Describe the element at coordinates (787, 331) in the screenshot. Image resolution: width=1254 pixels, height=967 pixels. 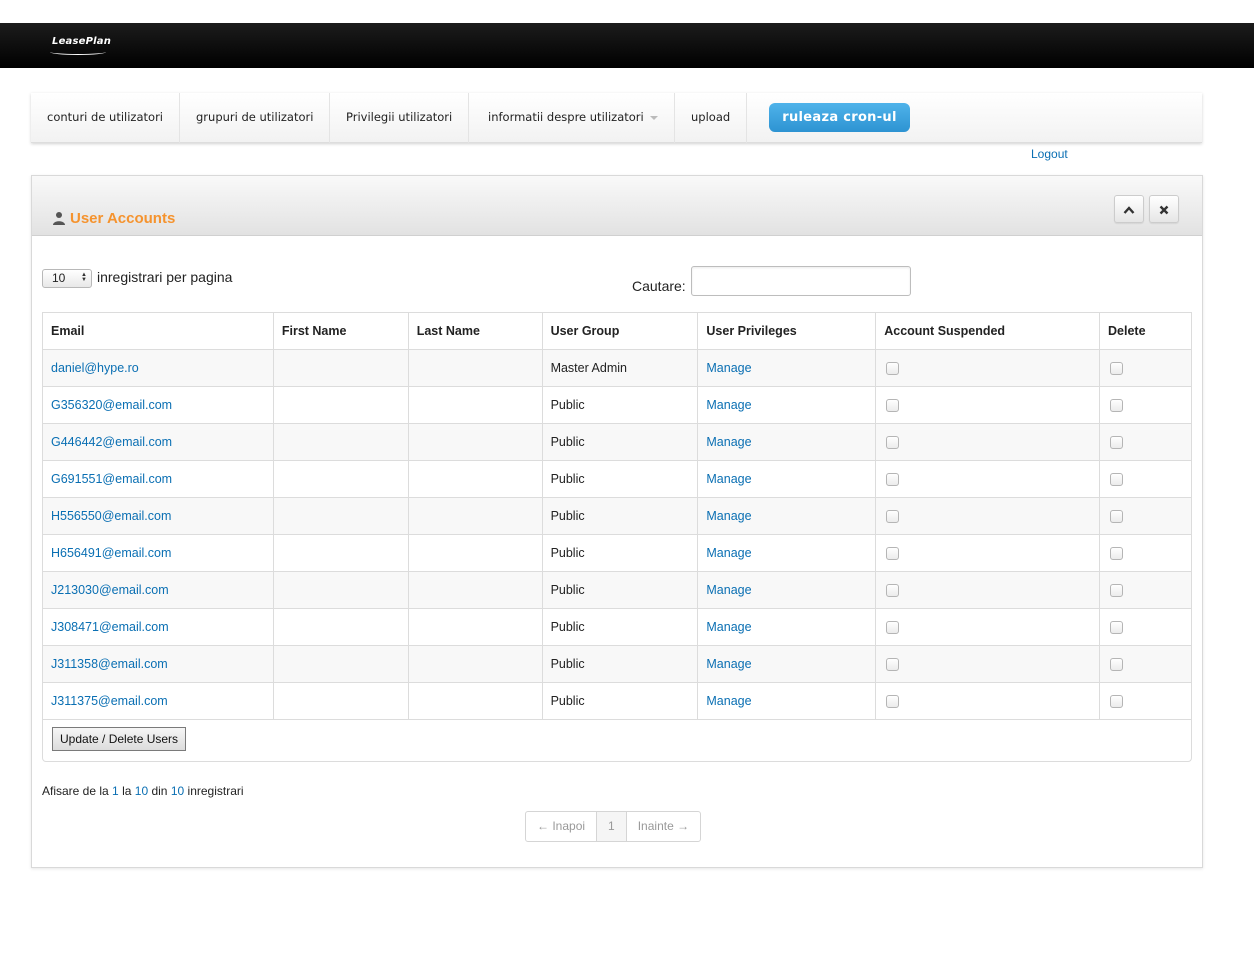
I see `header-user-privileges: User Privileges` at that location.